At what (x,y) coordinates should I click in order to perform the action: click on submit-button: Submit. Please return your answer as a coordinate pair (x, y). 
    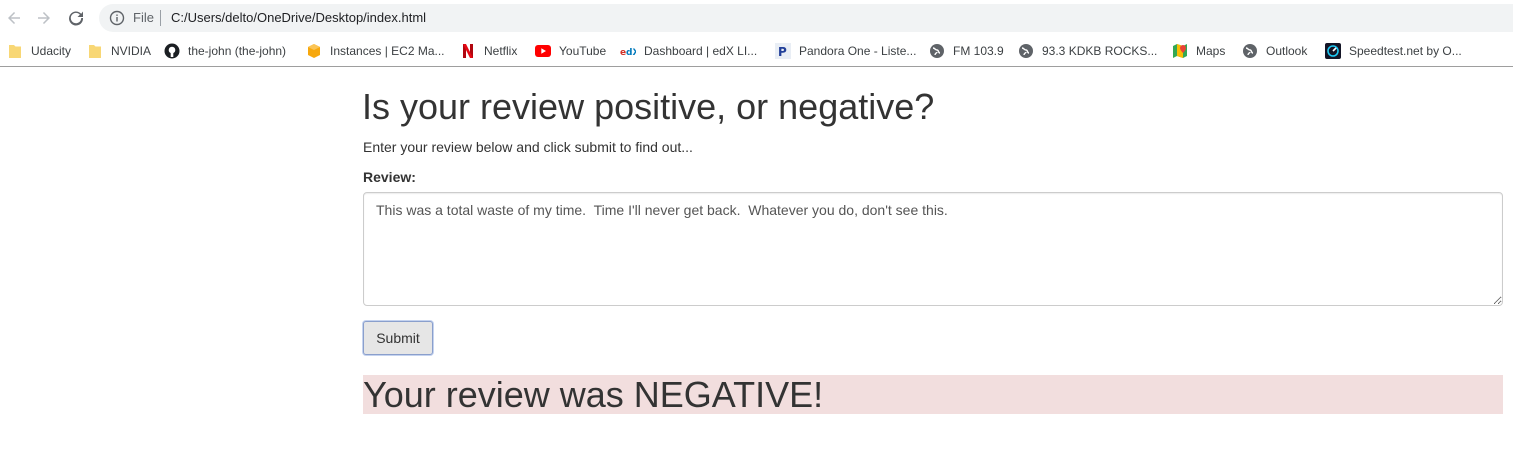
    Looking at the image, I should click on (398, 338).